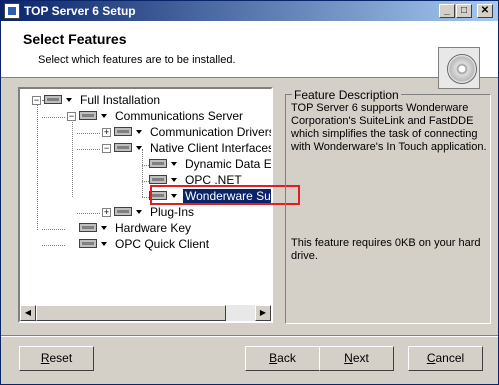 This screenshot has height=385, width=499. Describe the element at coordinates (228, 164) in the screenshot. I see `tree-item-label: Dynamic Data E` at that location.